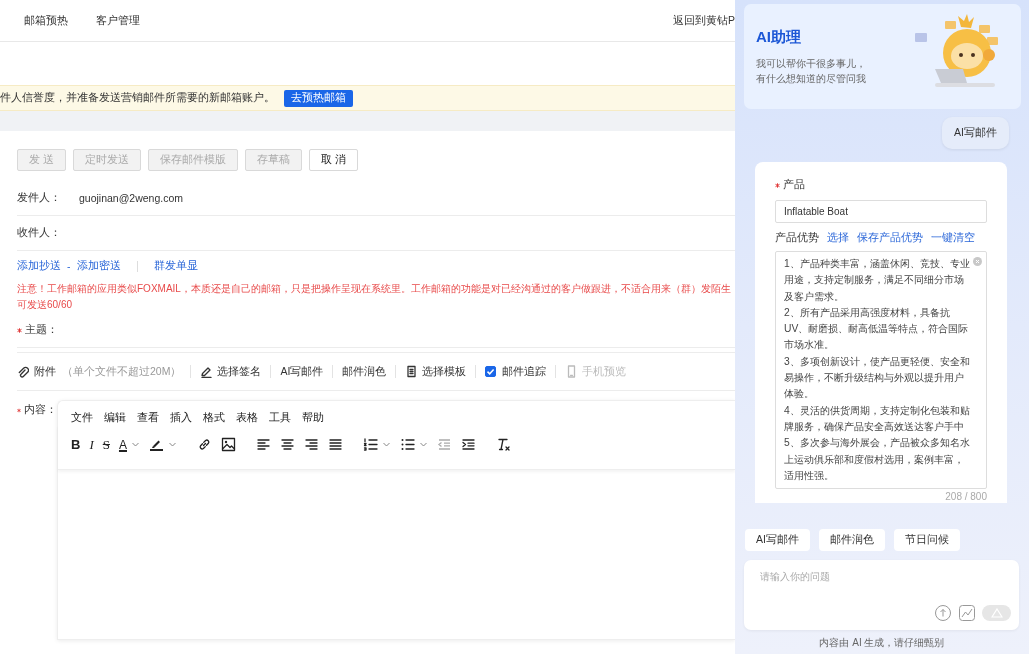 This screenshot has width=1029, height=654. Describe the element at coordinates (181, 418) in the screenshot. I see `menu-item: 插入` at that location.